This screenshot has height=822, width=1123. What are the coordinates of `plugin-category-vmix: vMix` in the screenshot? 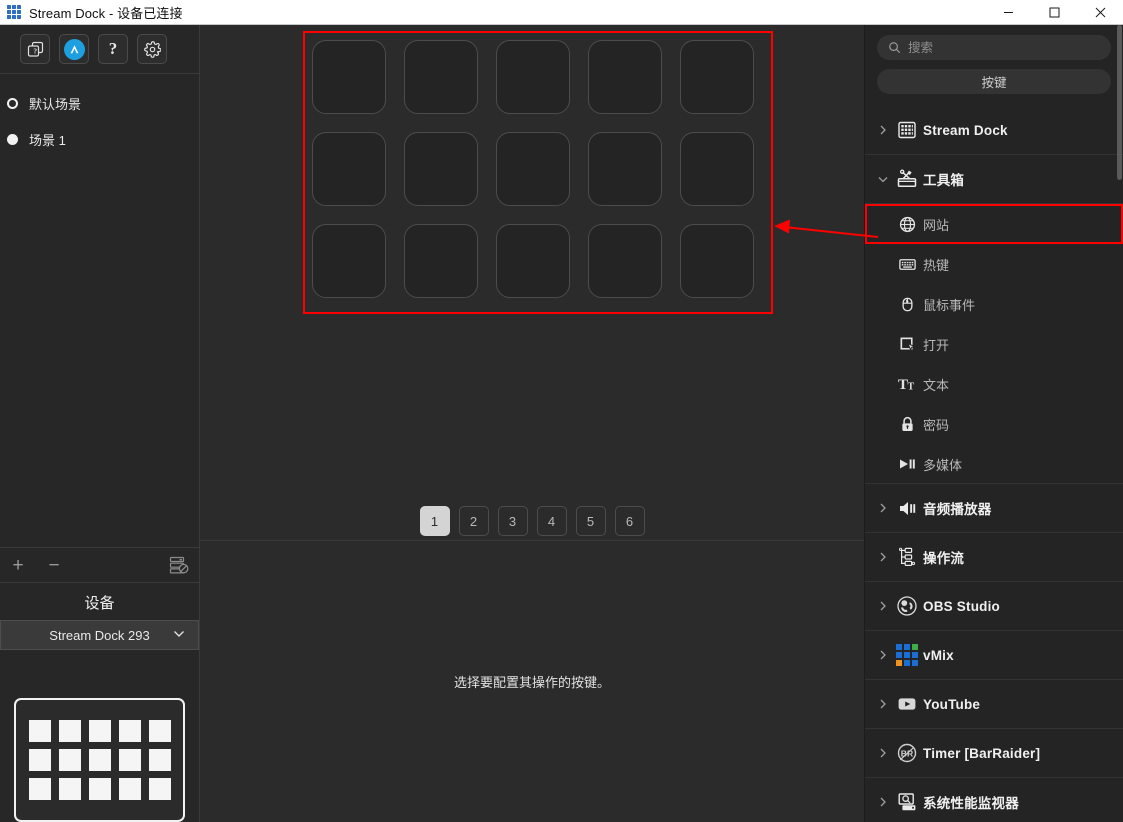 It's located at (994, 655).